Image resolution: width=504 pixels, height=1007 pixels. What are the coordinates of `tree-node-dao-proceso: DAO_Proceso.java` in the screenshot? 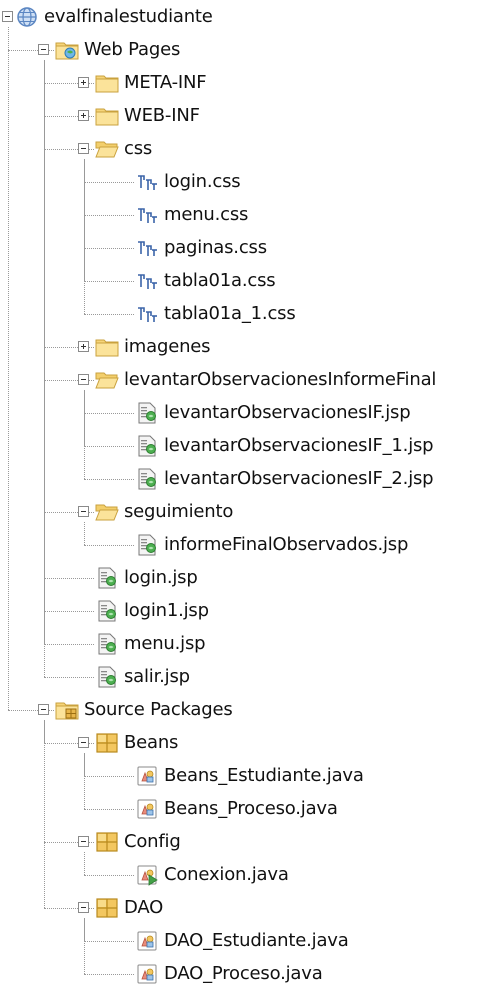 It's located at (243, 973).